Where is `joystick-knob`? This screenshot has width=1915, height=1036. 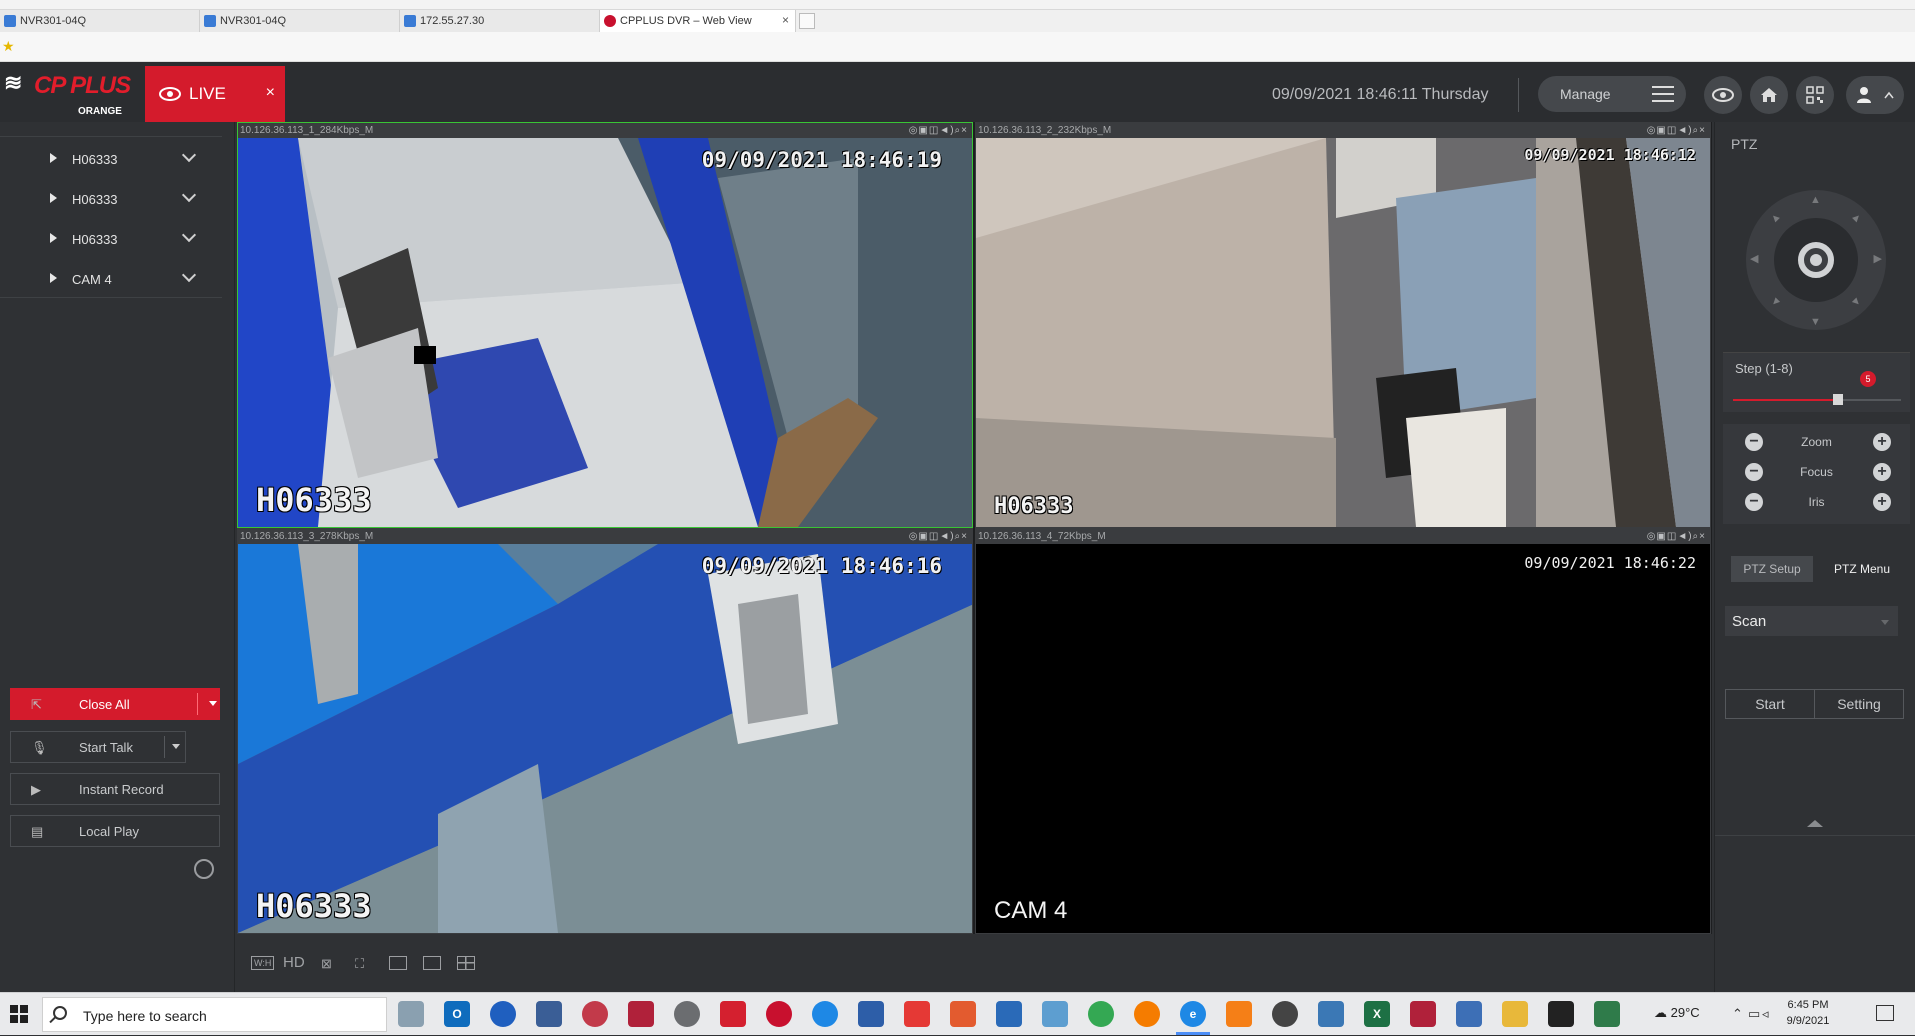
joystick-knob is located at coordinates (1816, 260).